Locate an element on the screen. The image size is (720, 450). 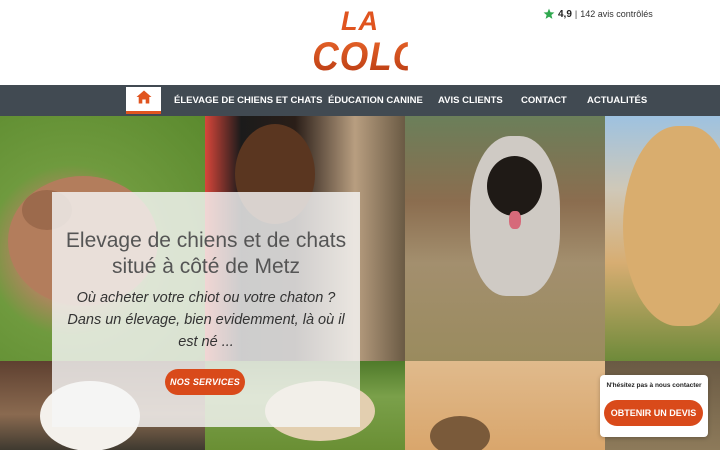
quote-button: OBTENIR UN DEVIS is located at coordinates (653, 413).